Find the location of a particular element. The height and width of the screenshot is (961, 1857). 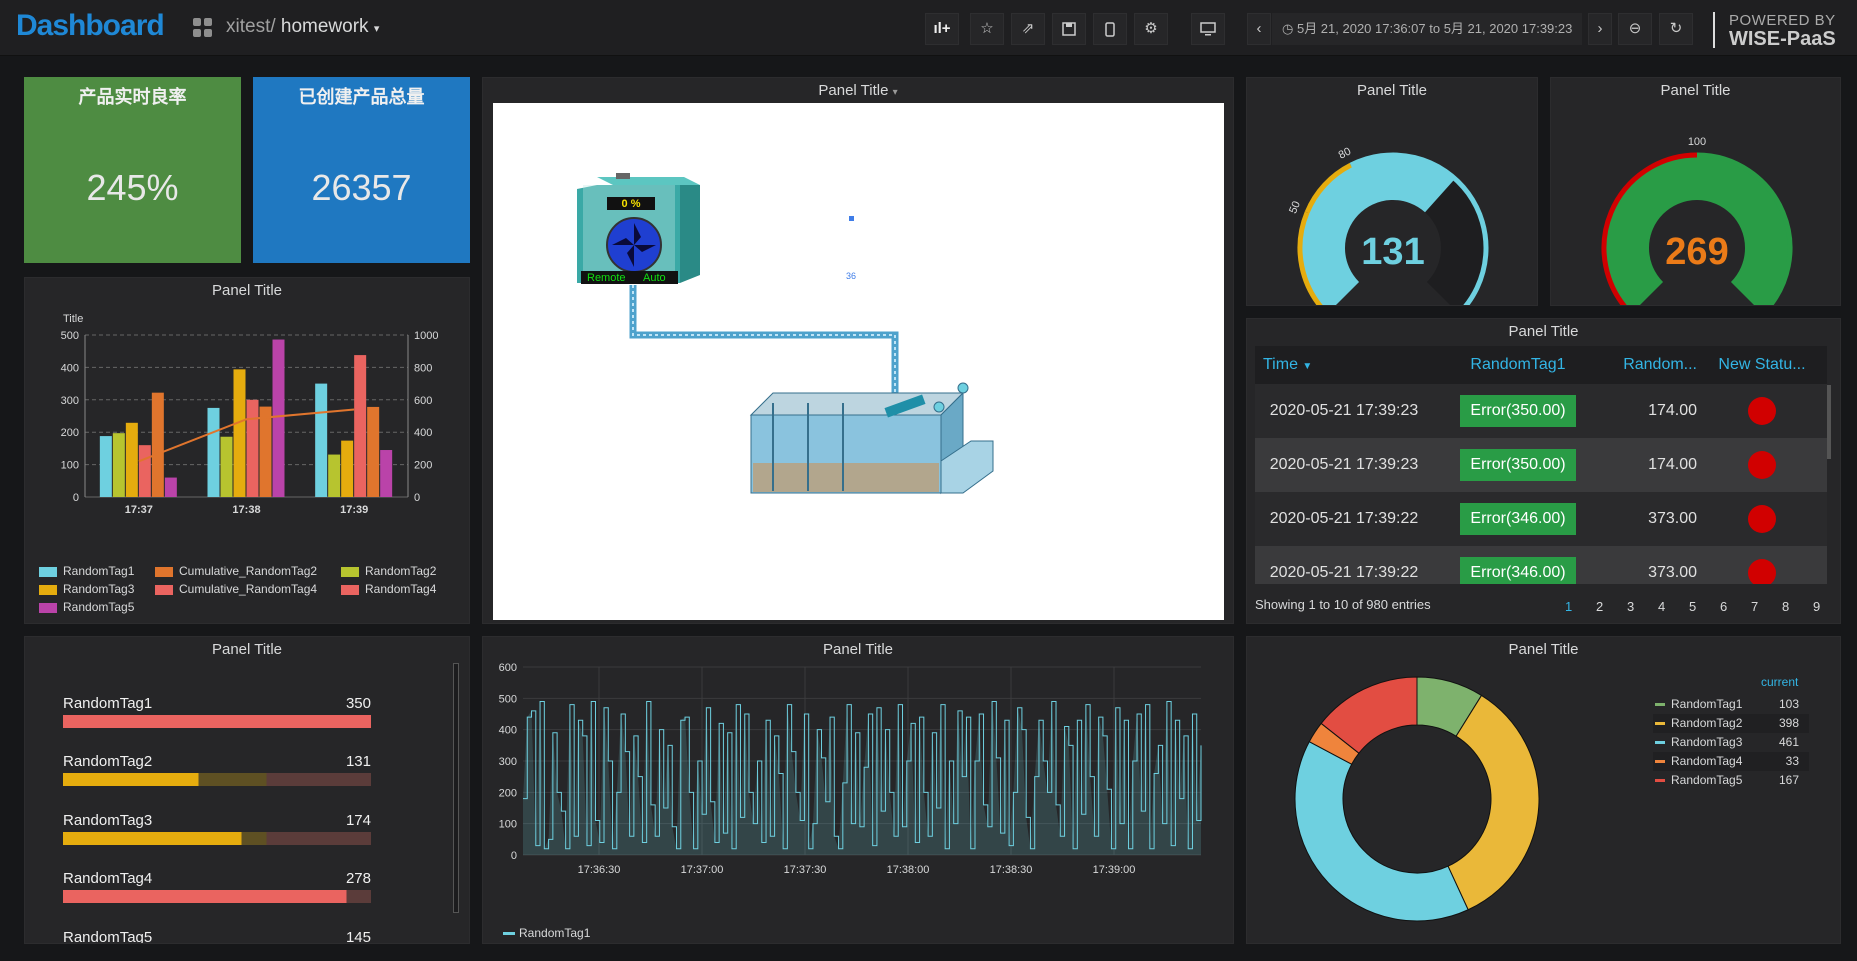

pie-legend-item: RandomTag5 167 is located at coordinates (1731, 780).